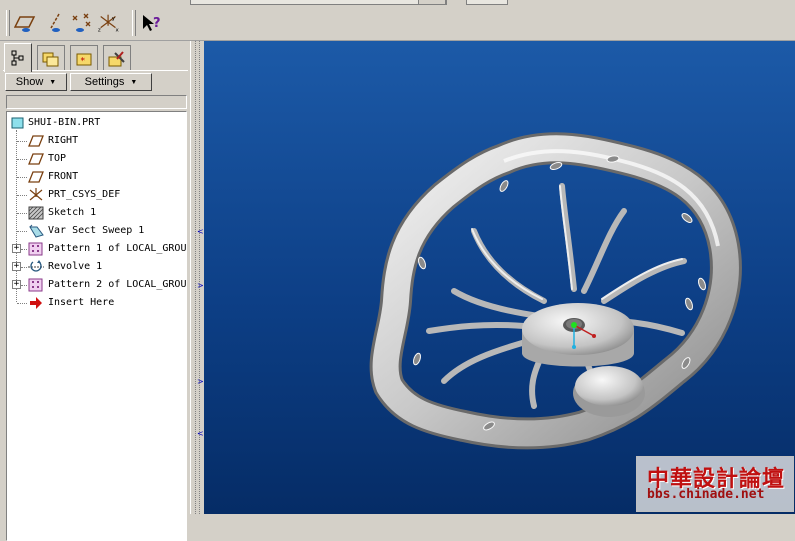  I want to click on tree-item-sweep: Var Sect Sweep 1, so click(96, 231).